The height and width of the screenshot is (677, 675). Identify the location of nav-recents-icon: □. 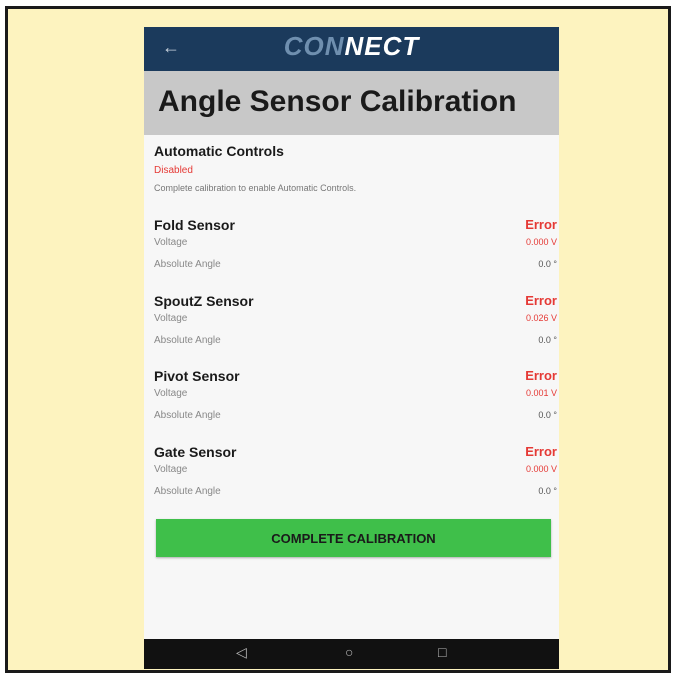
(442, 652).